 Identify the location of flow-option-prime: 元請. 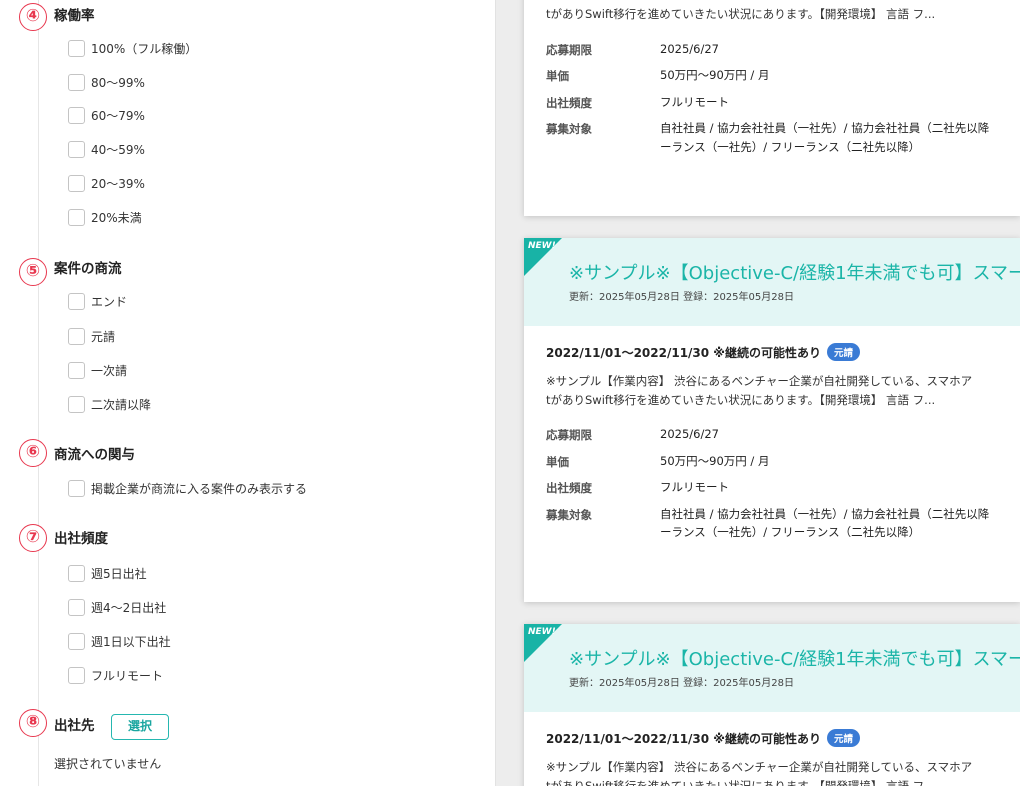
(91, 336).